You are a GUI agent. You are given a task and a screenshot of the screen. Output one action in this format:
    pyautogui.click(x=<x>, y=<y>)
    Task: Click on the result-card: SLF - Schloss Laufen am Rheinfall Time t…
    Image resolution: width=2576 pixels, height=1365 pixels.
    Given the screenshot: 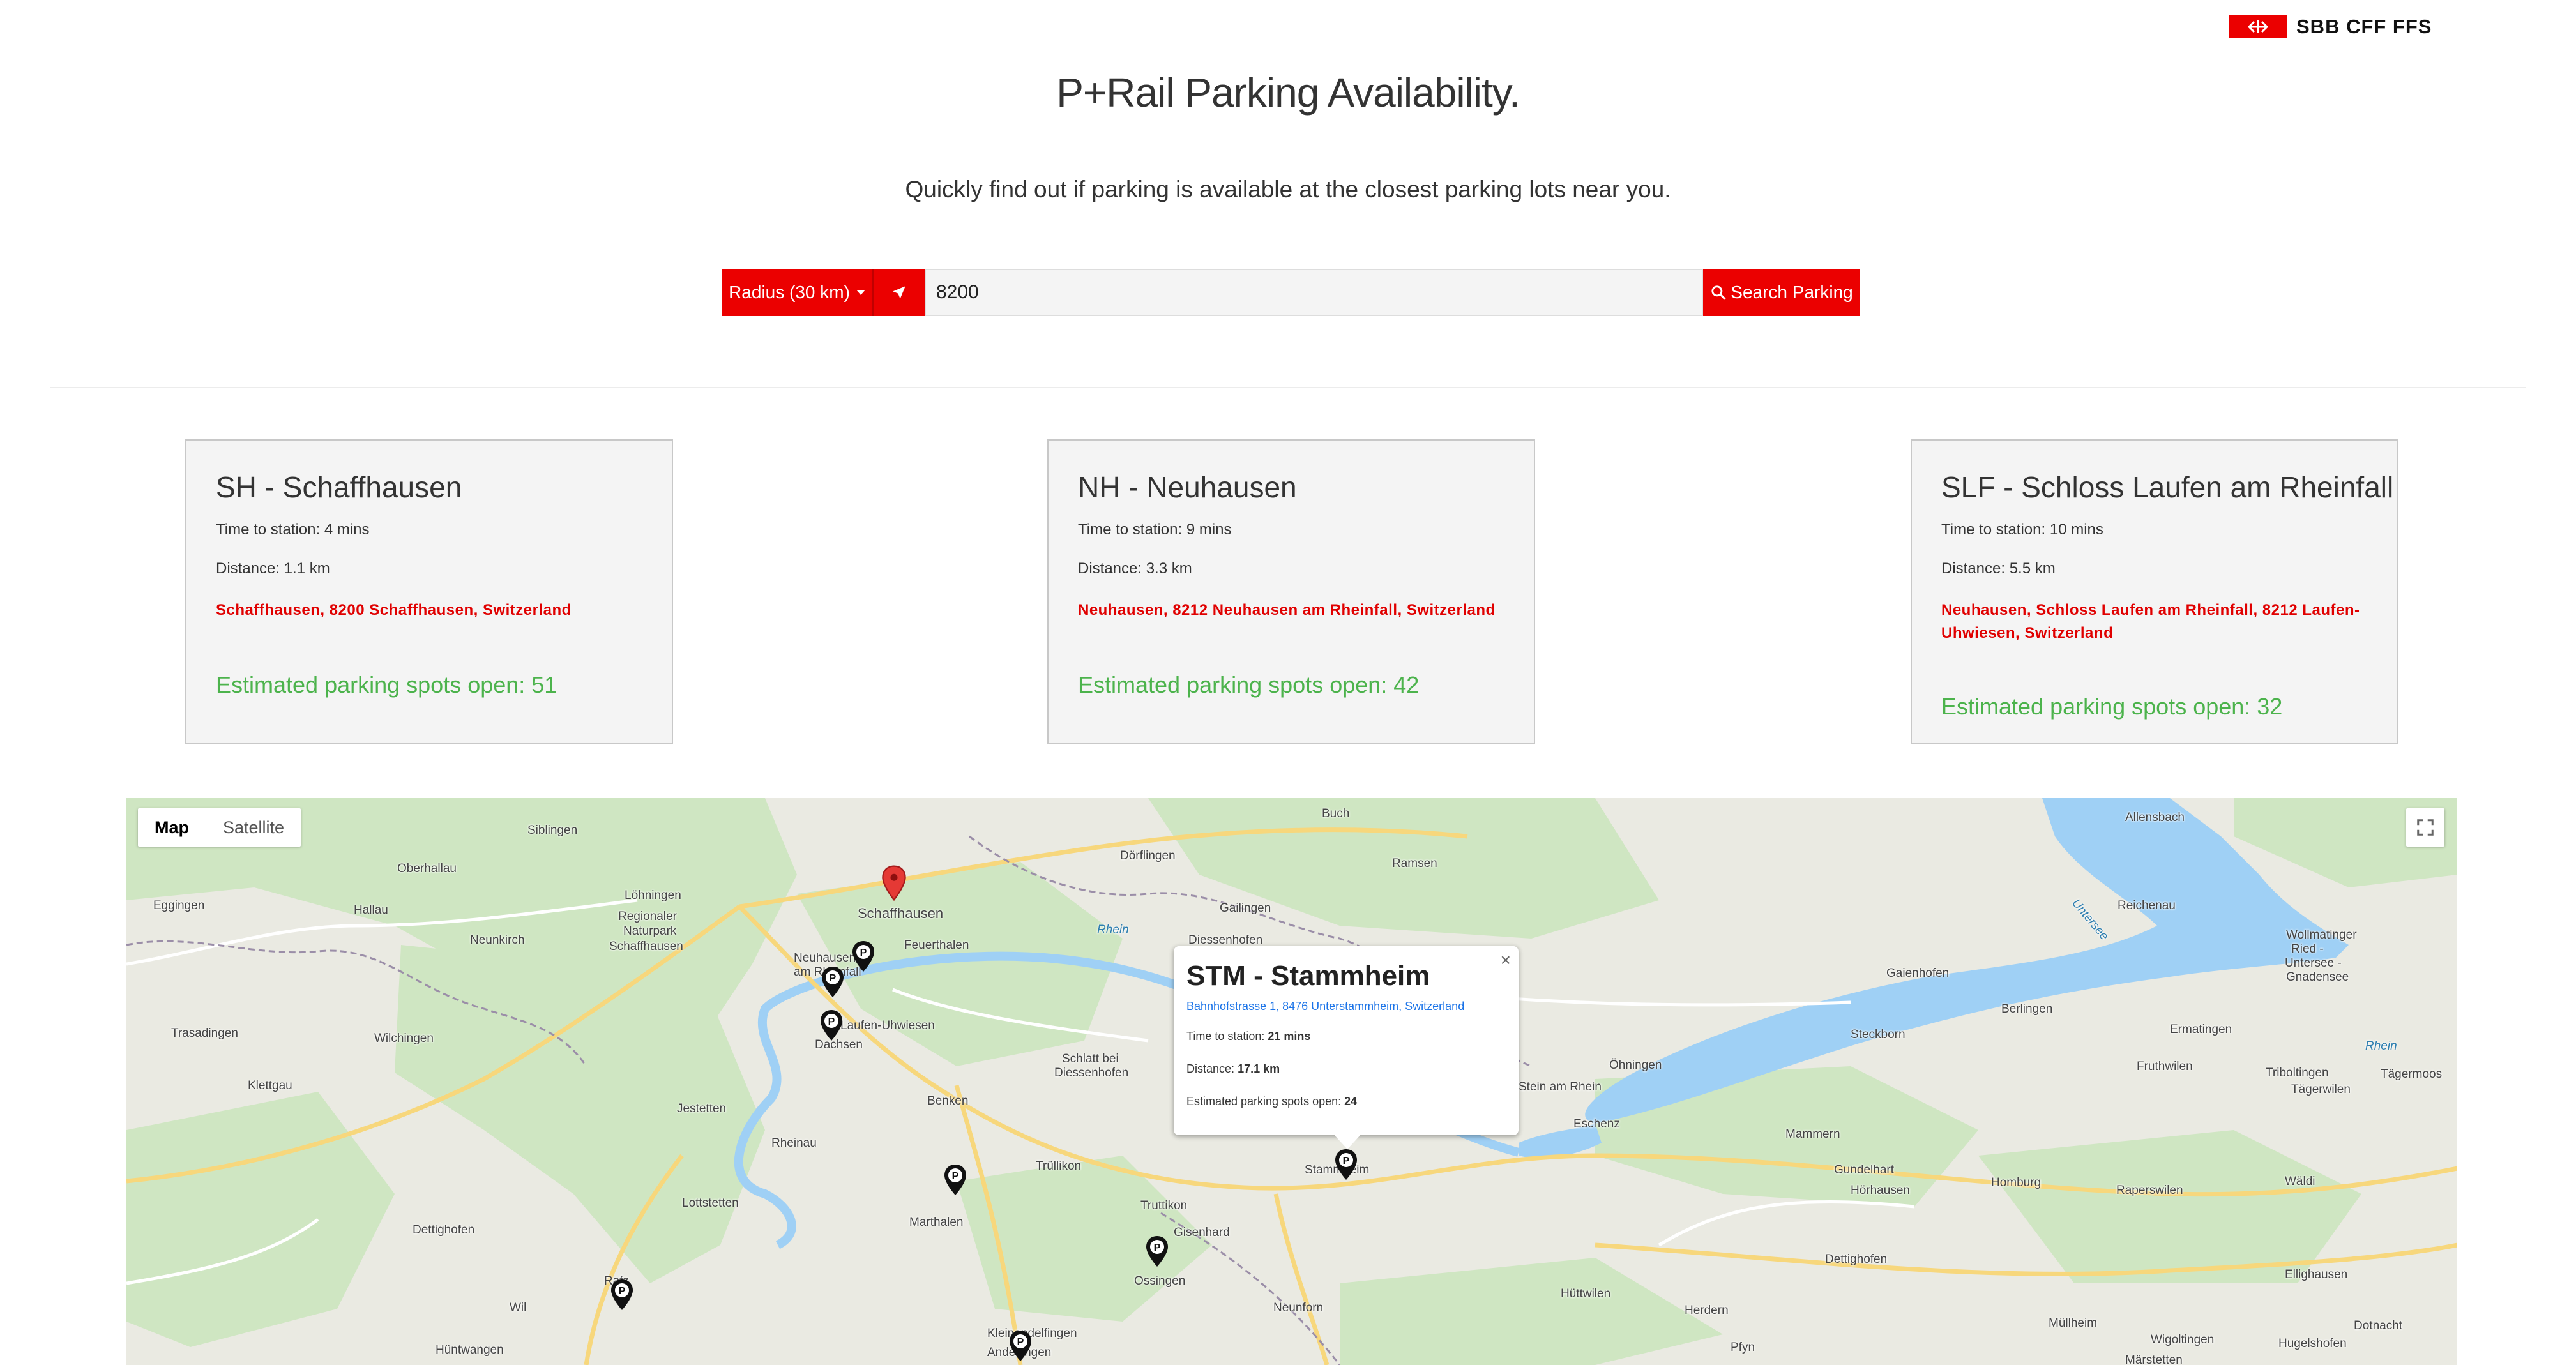 What is the action you would take?
    pyautogui.click(x=2154, y=592)
    